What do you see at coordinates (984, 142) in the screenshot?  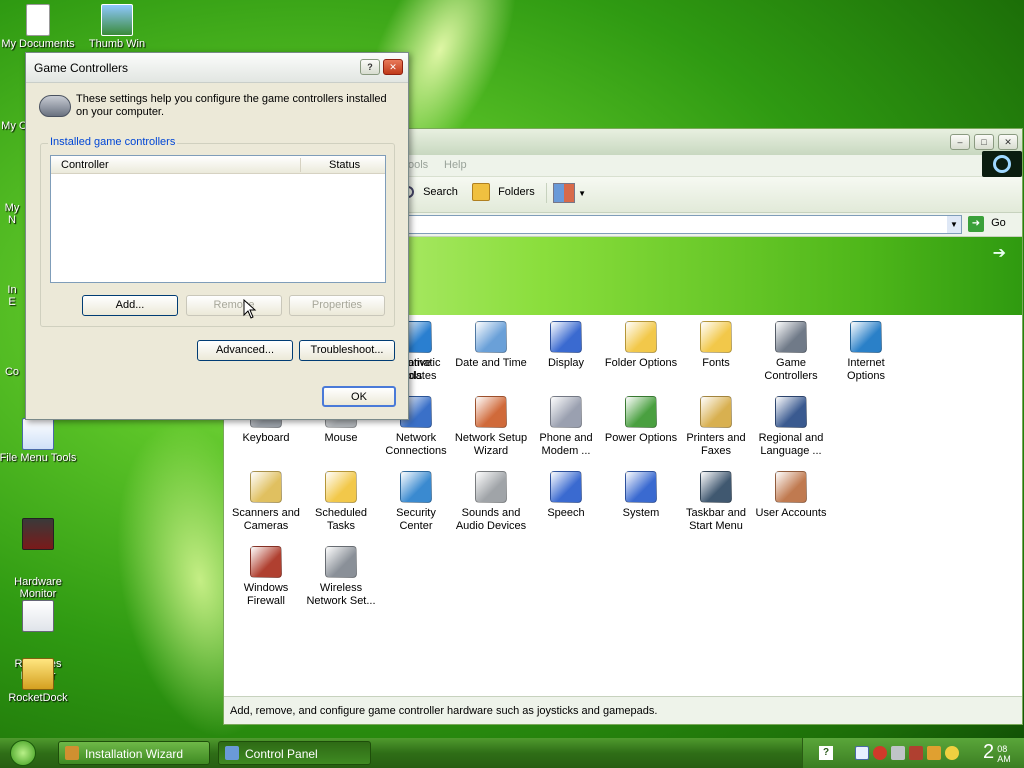 I see `maximize-button: □` at bounding box center [984, 142].